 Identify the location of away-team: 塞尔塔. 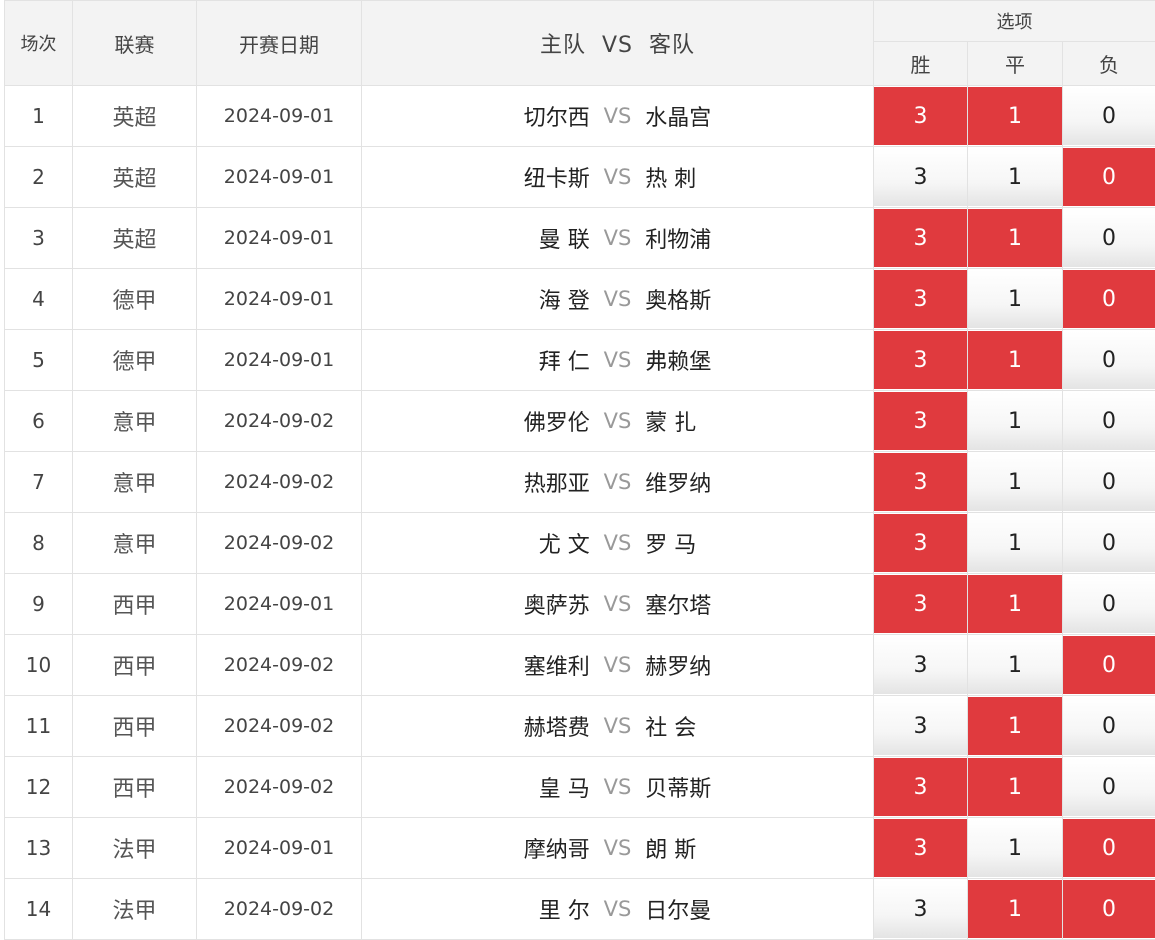
(759, 604).